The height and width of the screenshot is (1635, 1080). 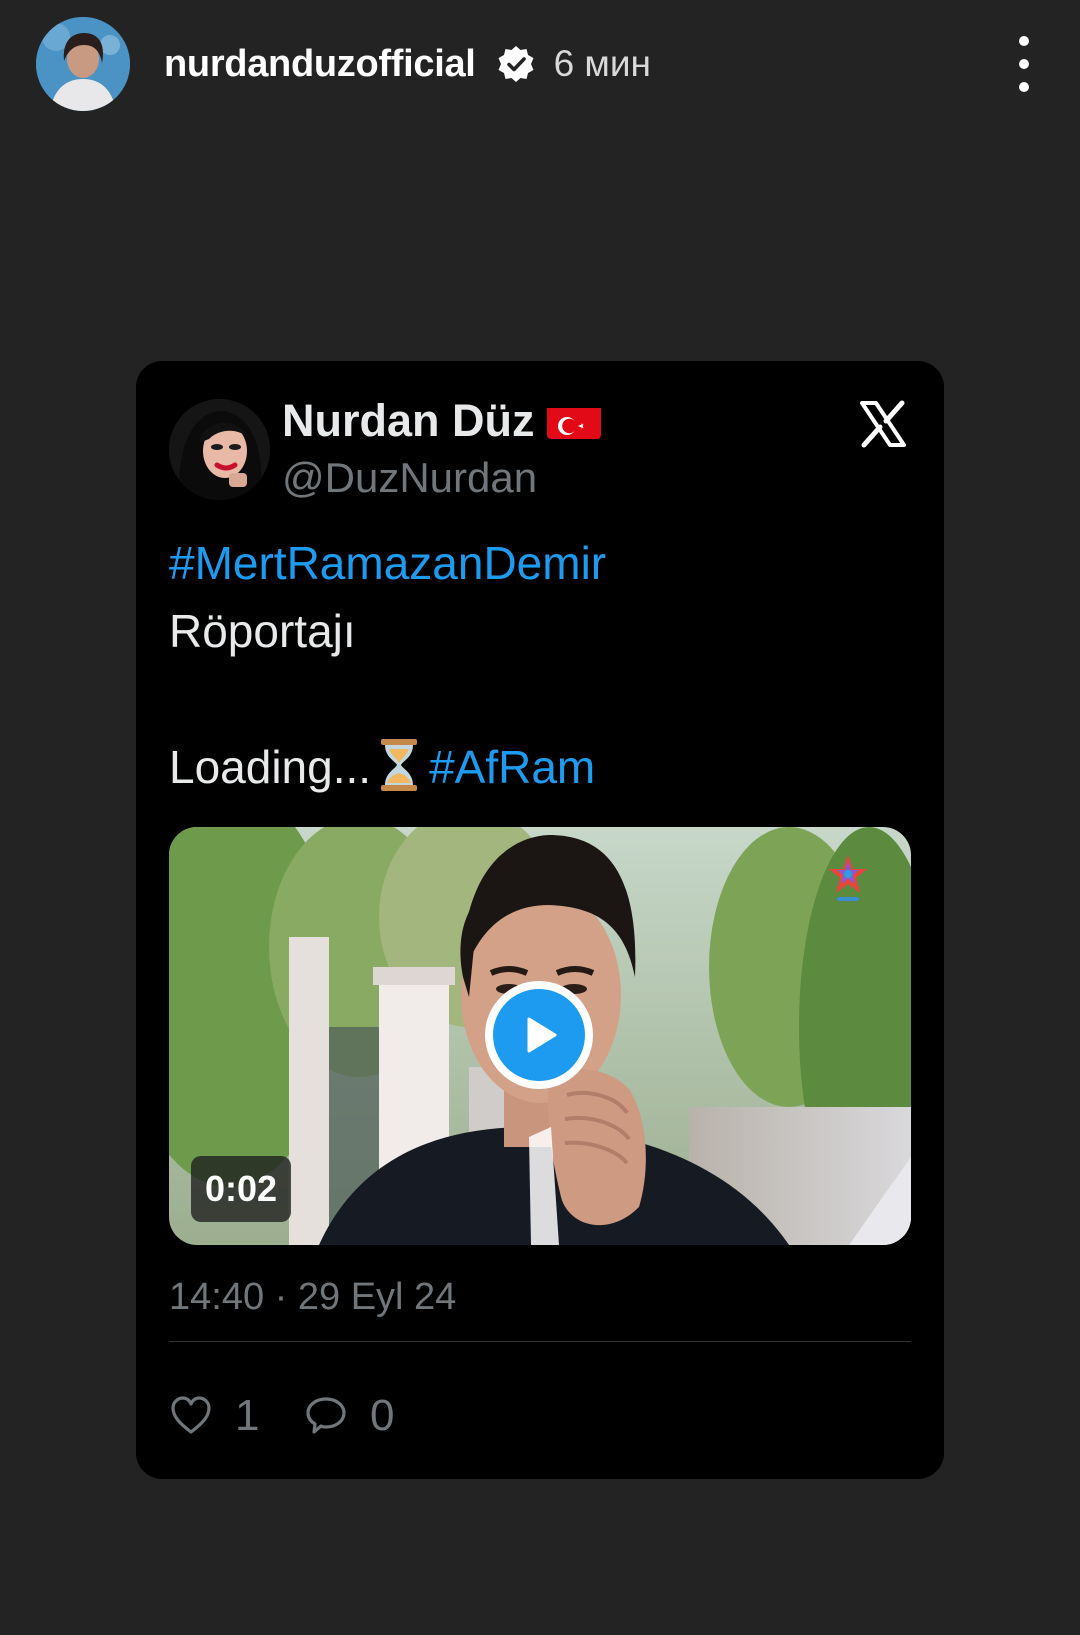 I want to click on tweet-avatar, so click(x=219, y=449).